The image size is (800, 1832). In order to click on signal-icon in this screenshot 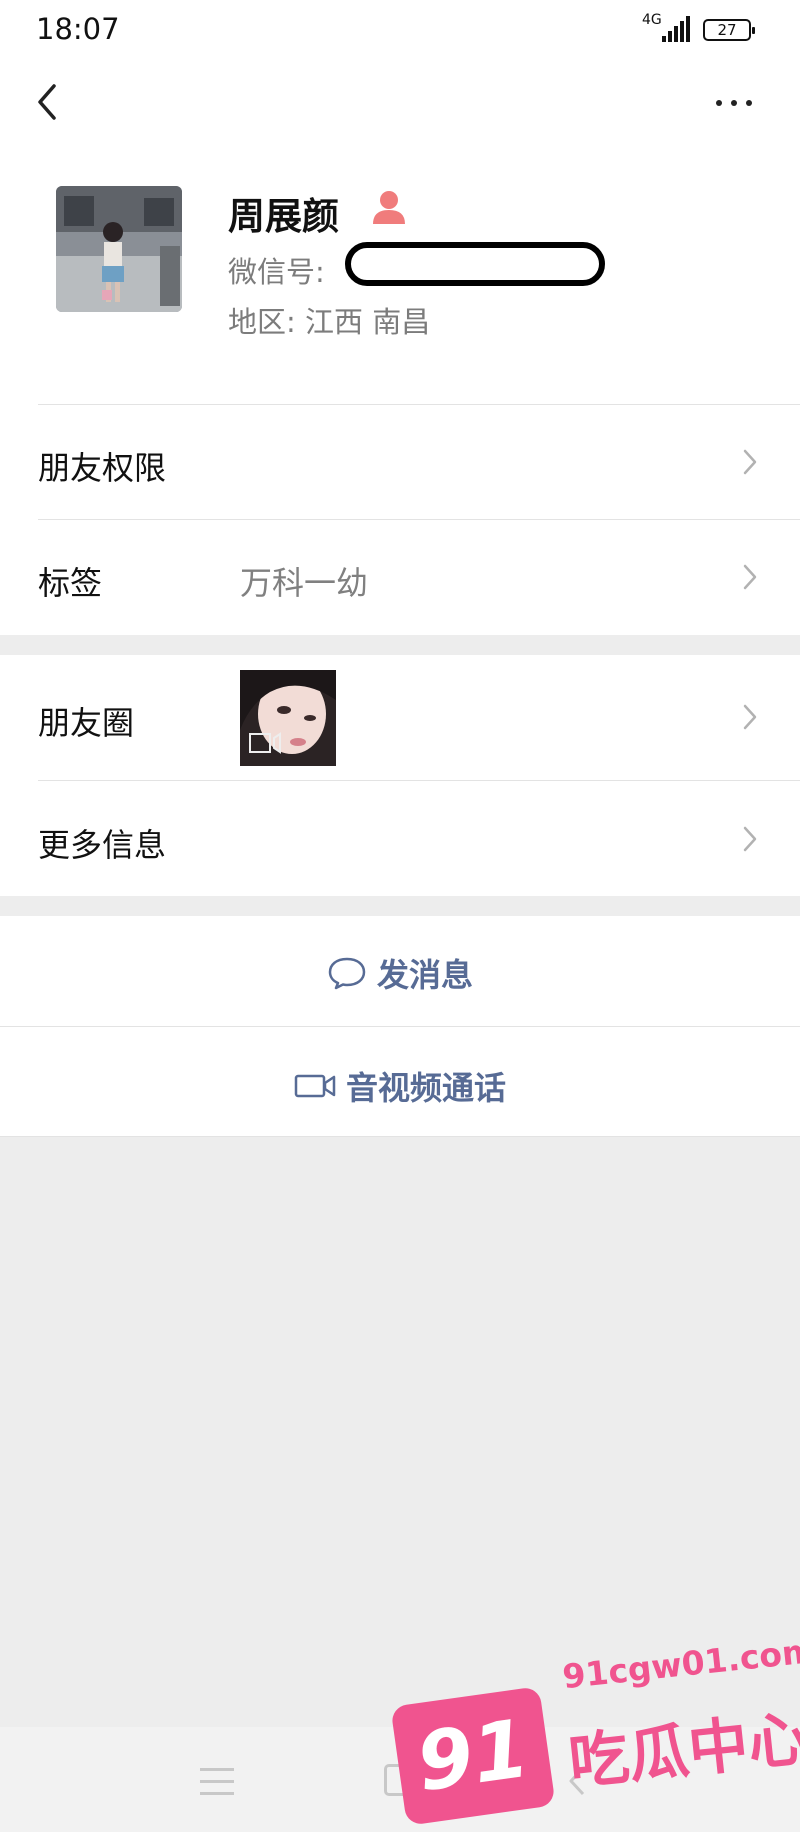, I will do `click(677, 29)`.